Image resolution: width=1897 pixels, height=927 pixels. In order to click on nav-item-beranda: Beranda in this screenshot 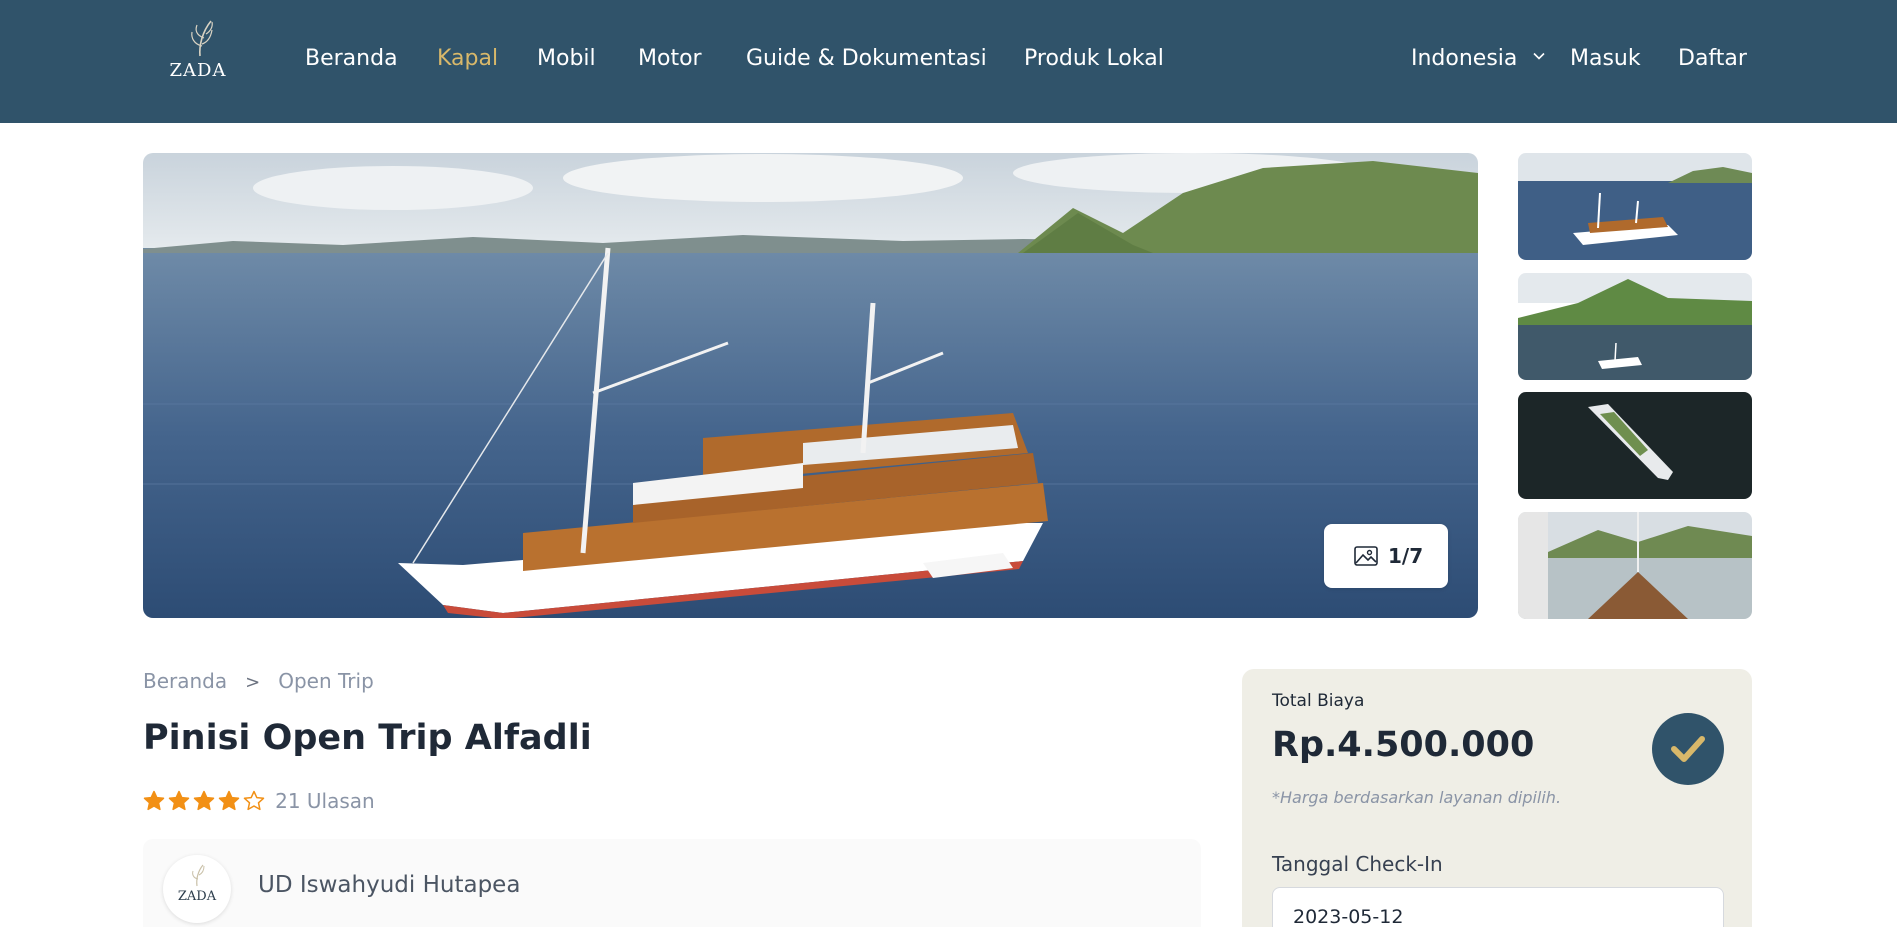, I will do `click(351, 58)`.